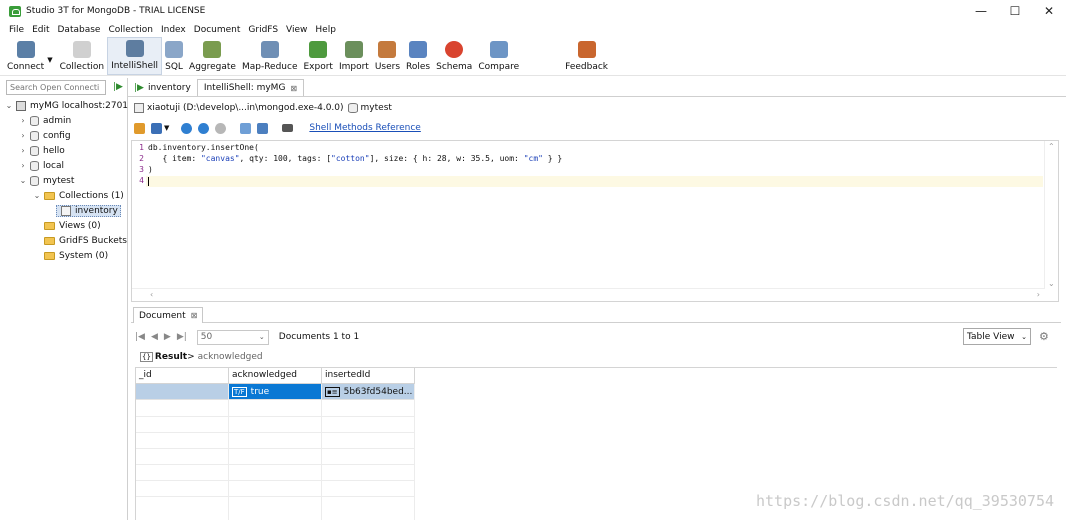  I want to click on cell-id, so click(182, 392).